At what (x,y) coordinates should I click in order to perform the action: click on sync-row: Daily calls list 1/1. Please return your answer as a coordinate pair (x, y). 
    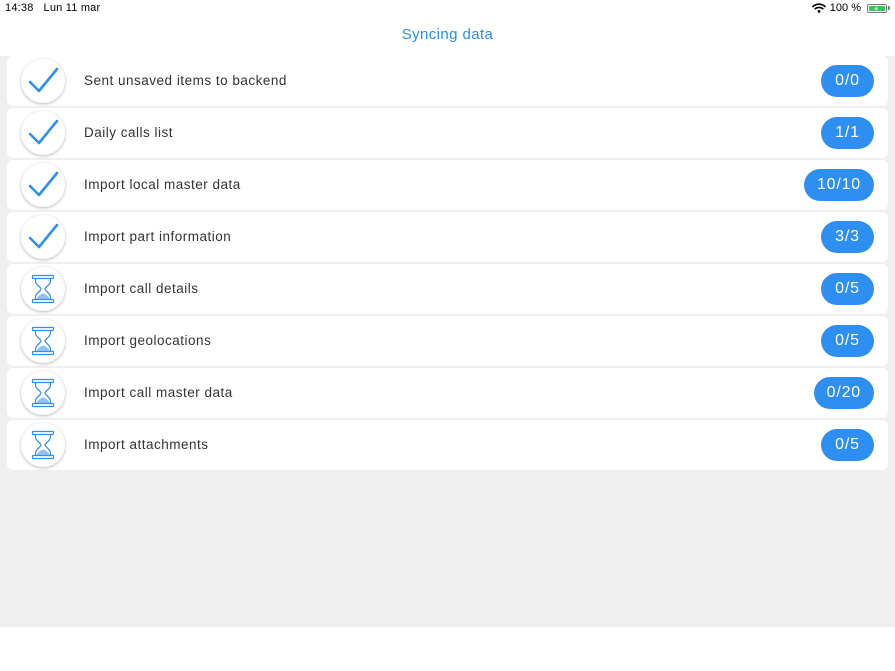
    Looking at the image, I should click on (447, 133).